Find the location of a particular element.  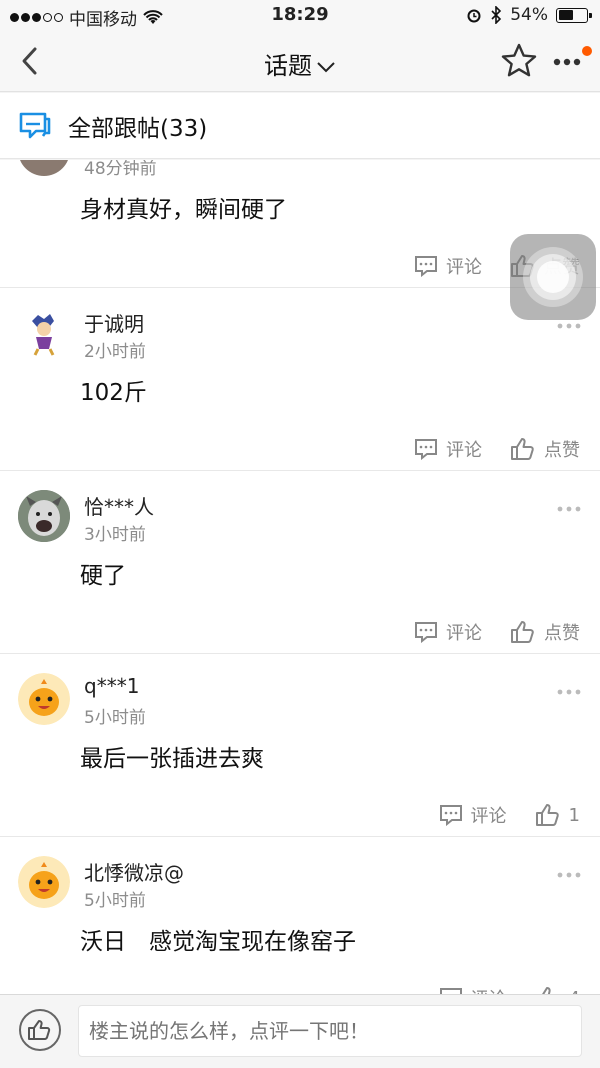

favorite-star-button is located at coordinates (519, 61).